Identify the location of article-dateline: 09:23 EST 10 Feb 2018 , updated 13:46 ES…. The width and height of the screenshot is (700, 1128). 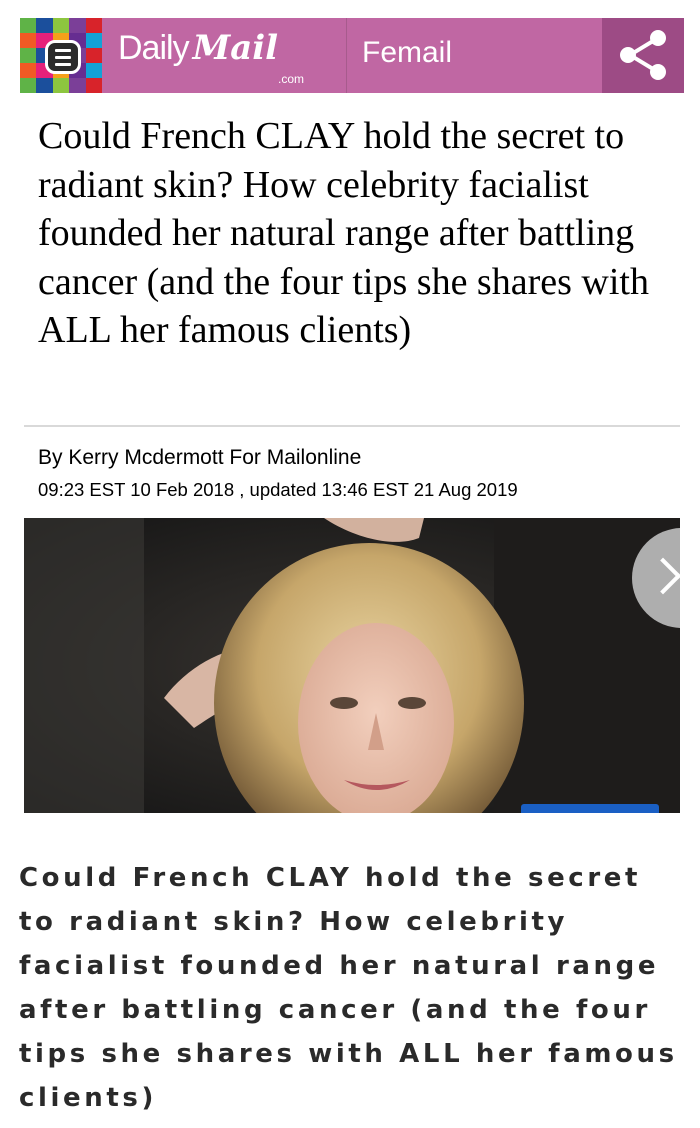
(278, 489).